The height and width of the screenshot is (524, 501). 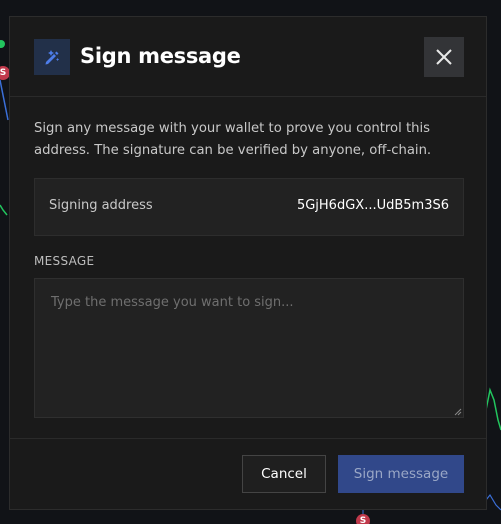 What do you see at coordinates (401, 474) in the screenshot?
I see `sign-message-button: Sign message` at bounding box center [401, 474].